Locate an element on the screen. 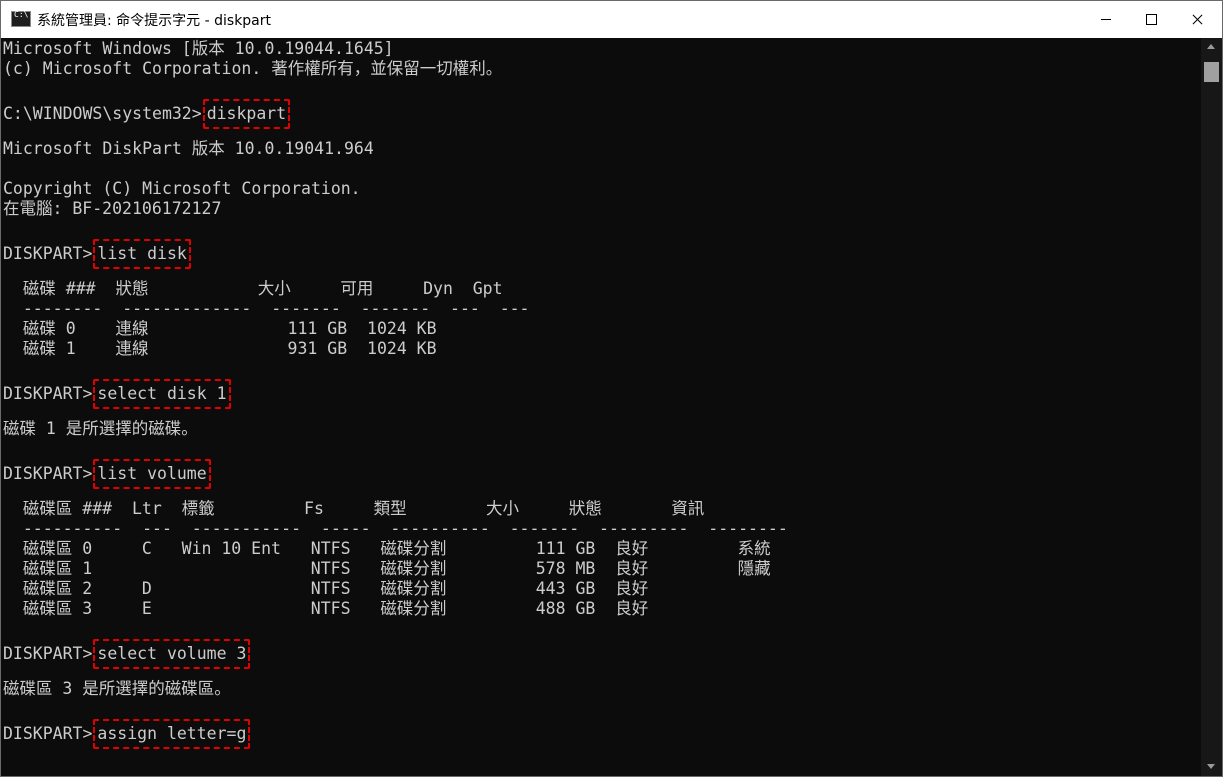 The width and height of the screenshot is (1223, 777). output-line: 磁碟 0 連線 111 GB 1024 KB is located at coordinates (220, 328).